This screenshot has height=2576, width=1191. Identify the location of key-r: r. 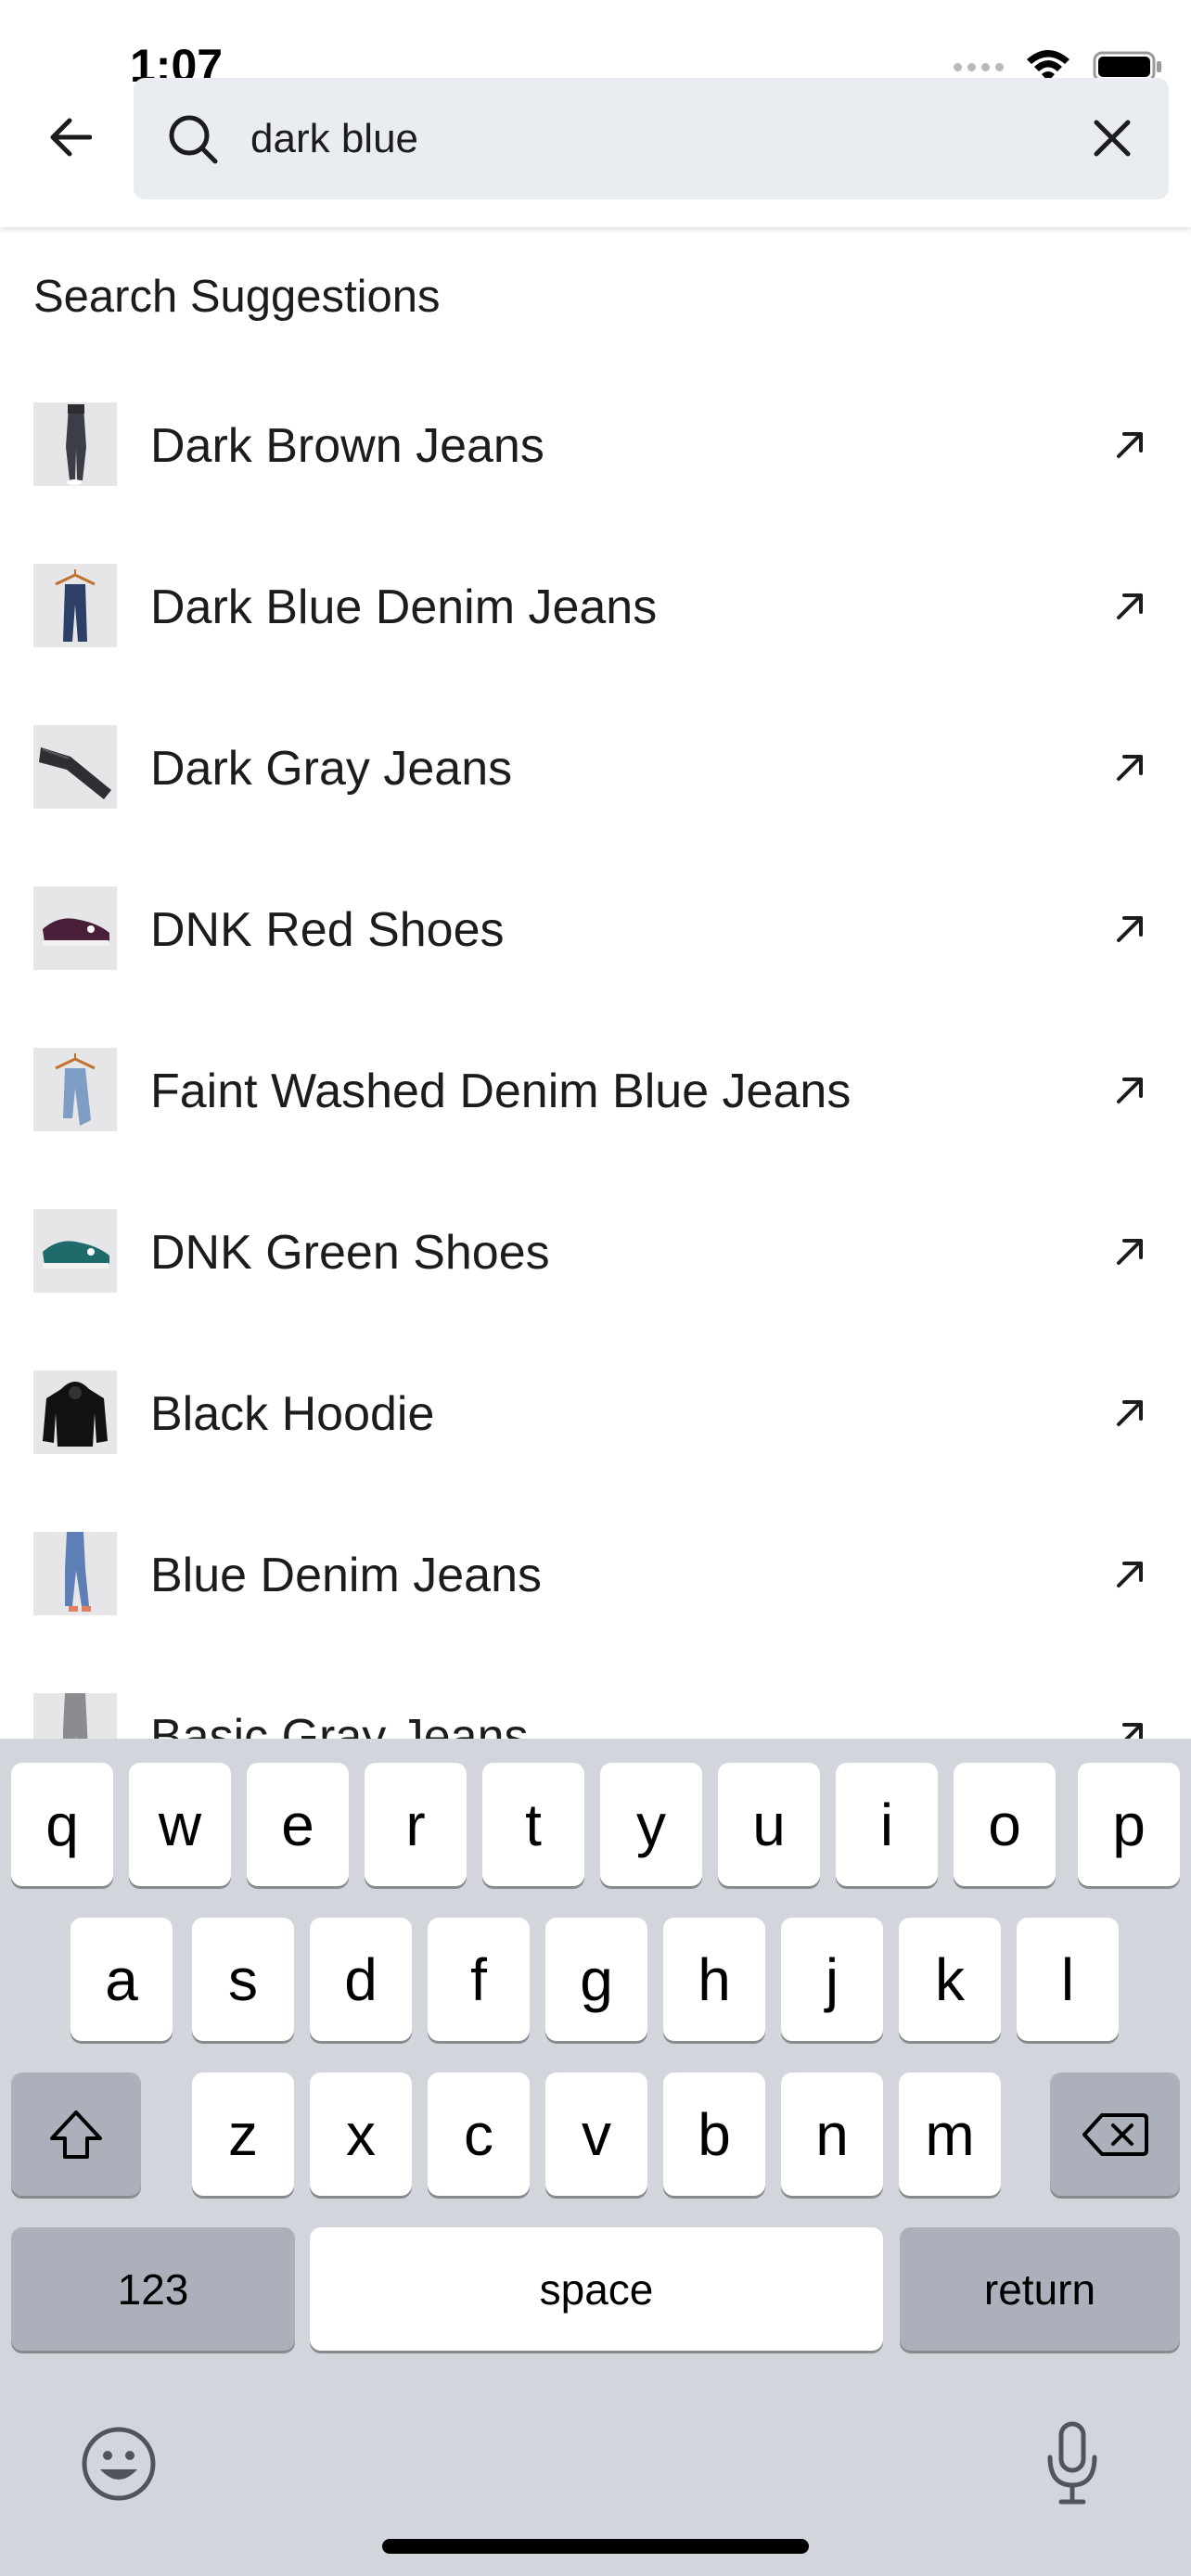
(416, 1825).